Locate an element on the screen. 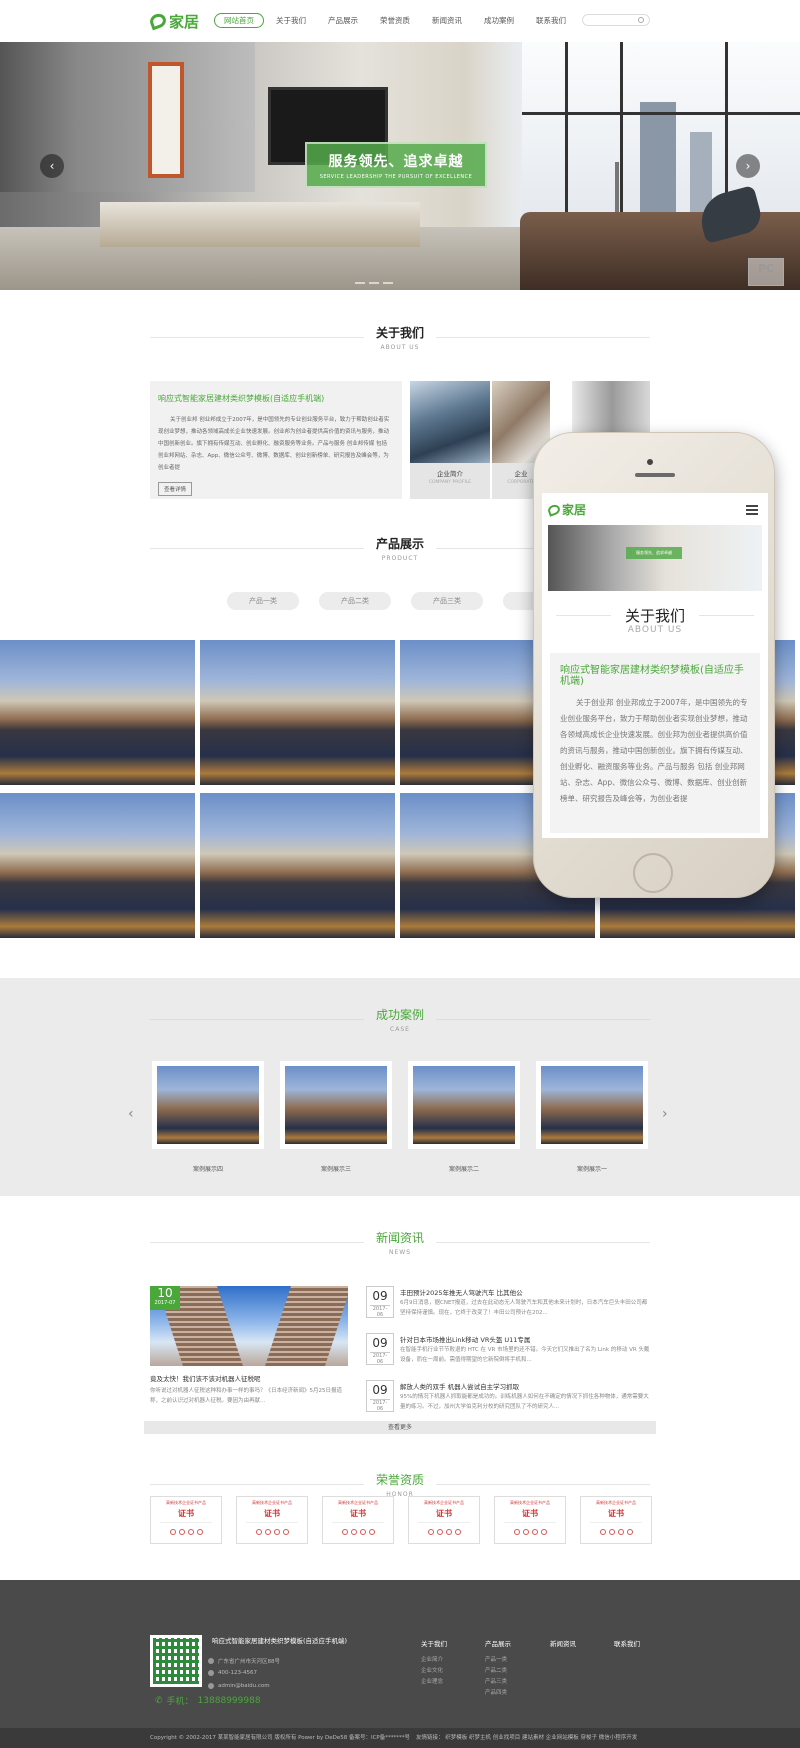 This screenshot has width=800, height=1748. banner-prev-button: ‹ is located at coordinates (52, 166).